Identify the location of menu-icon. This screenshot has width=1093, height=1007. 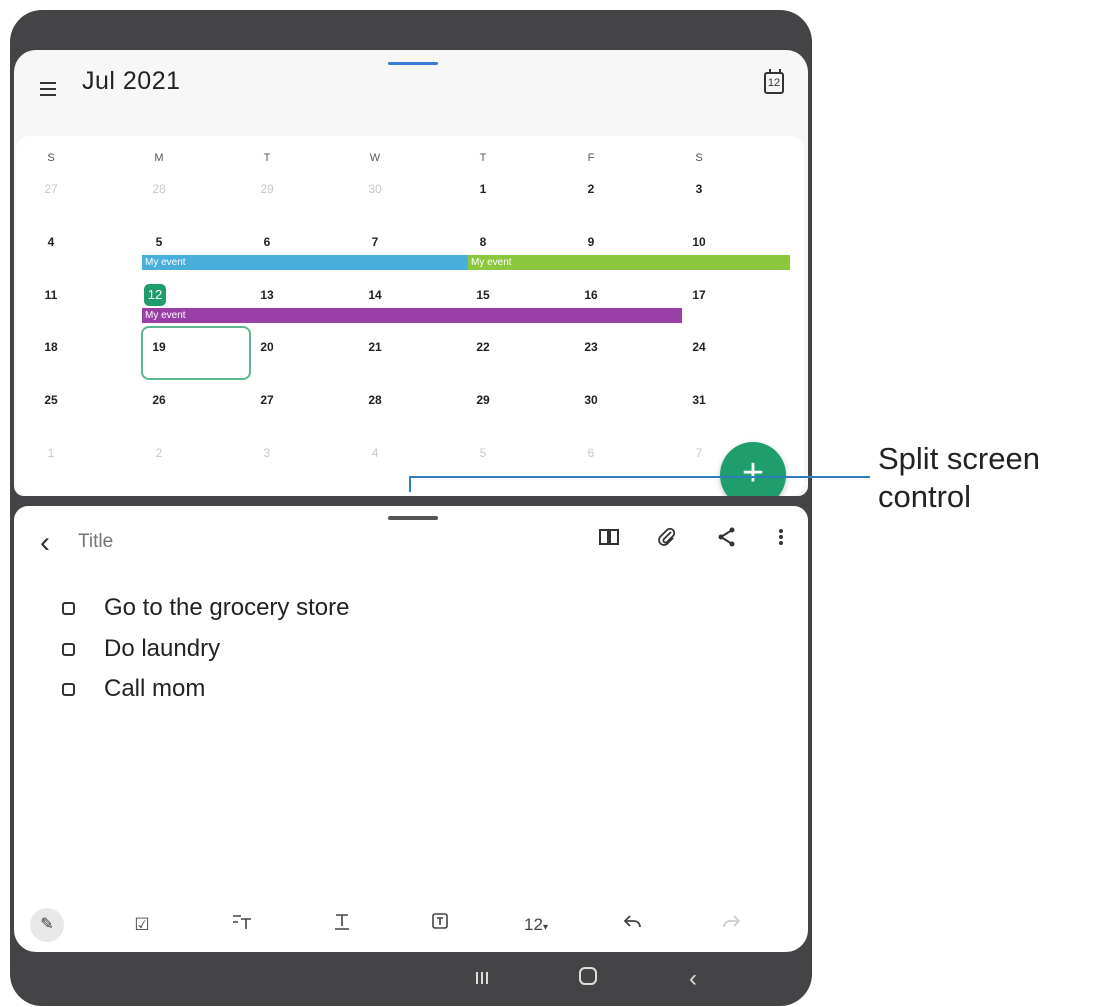
(51, 87).